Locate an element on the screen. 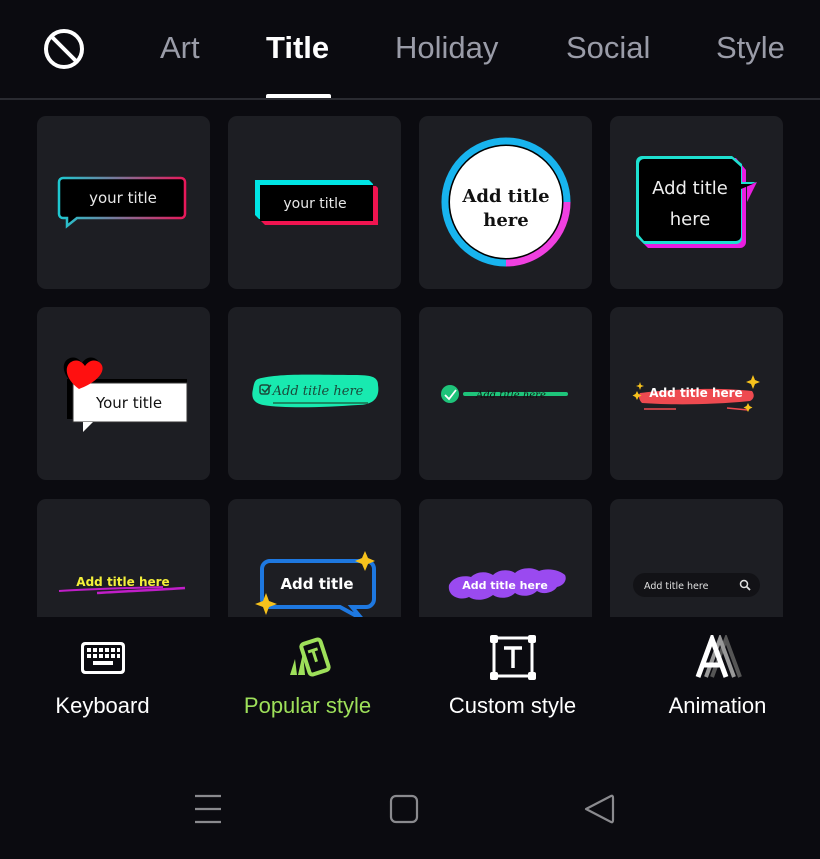 The image size is (820, 859). neon-speech-box-preview: Add title here is located at coordinates (696, 202).